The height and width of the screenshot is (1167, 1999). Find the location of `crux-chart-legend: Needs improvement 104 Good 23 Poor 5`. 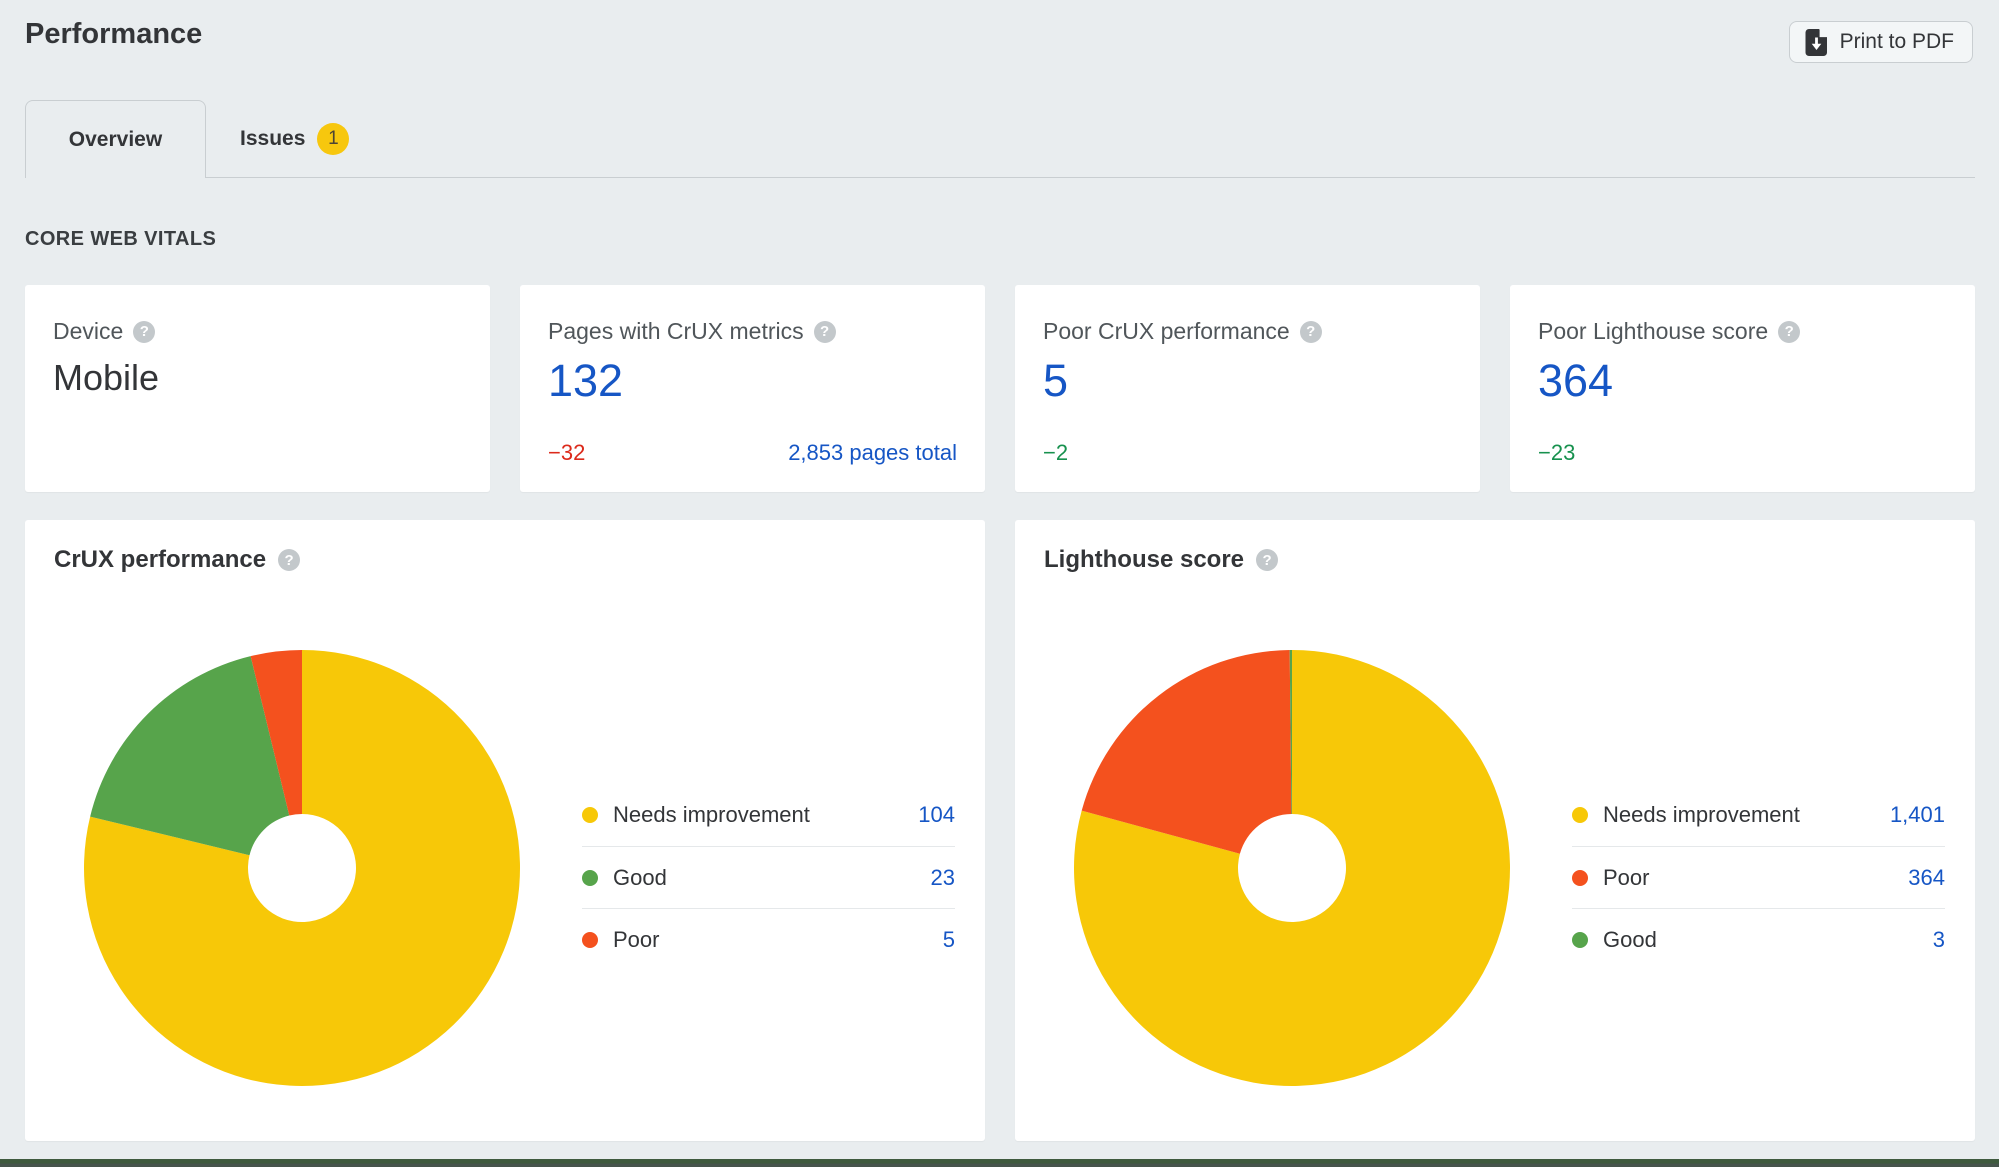

crux-chart-legend: Needs improvement 104 Good 23 Poor 5 is located at coordinates (768, 877).